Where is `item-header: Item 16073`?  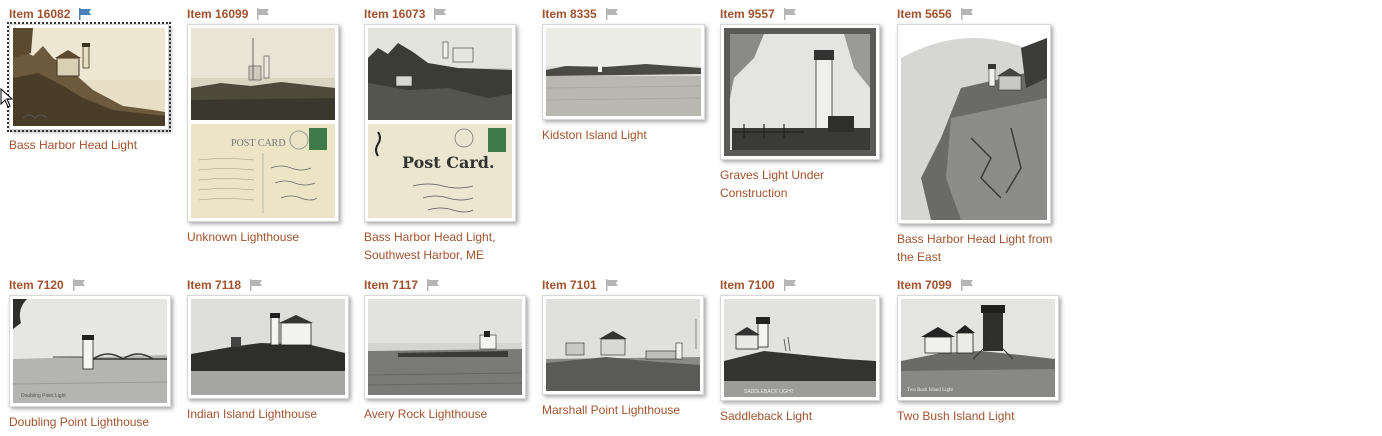 item-header: Item 16073 is located at coordinates (449, 14).